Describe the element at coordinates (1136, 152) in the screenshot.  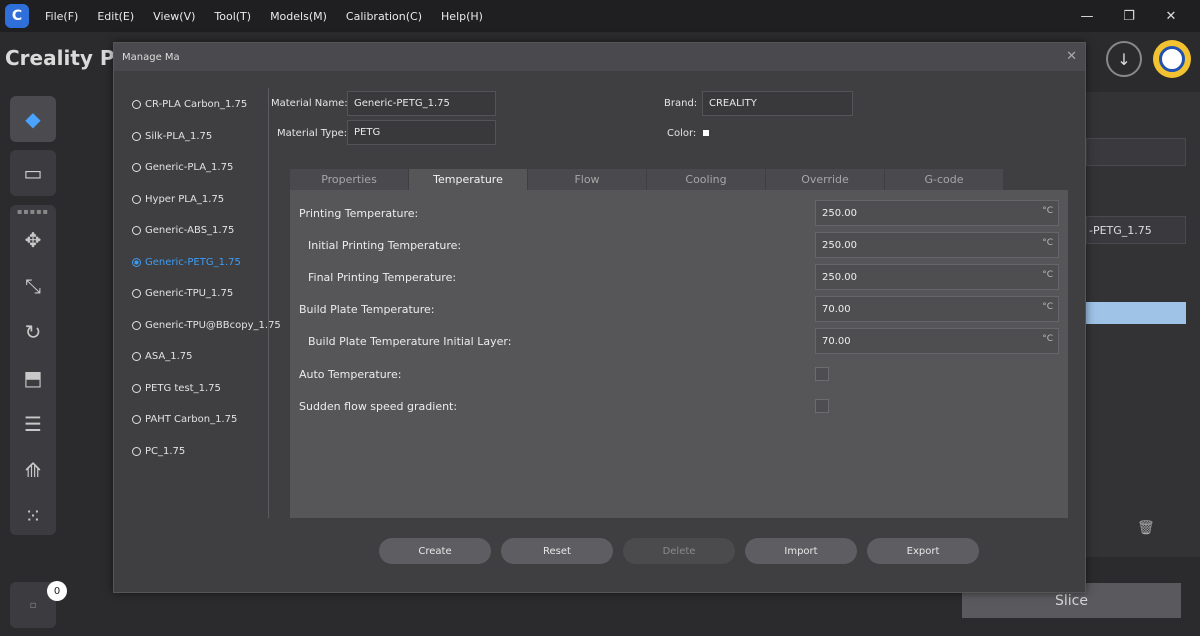
I see `right-panel-field` at that location.